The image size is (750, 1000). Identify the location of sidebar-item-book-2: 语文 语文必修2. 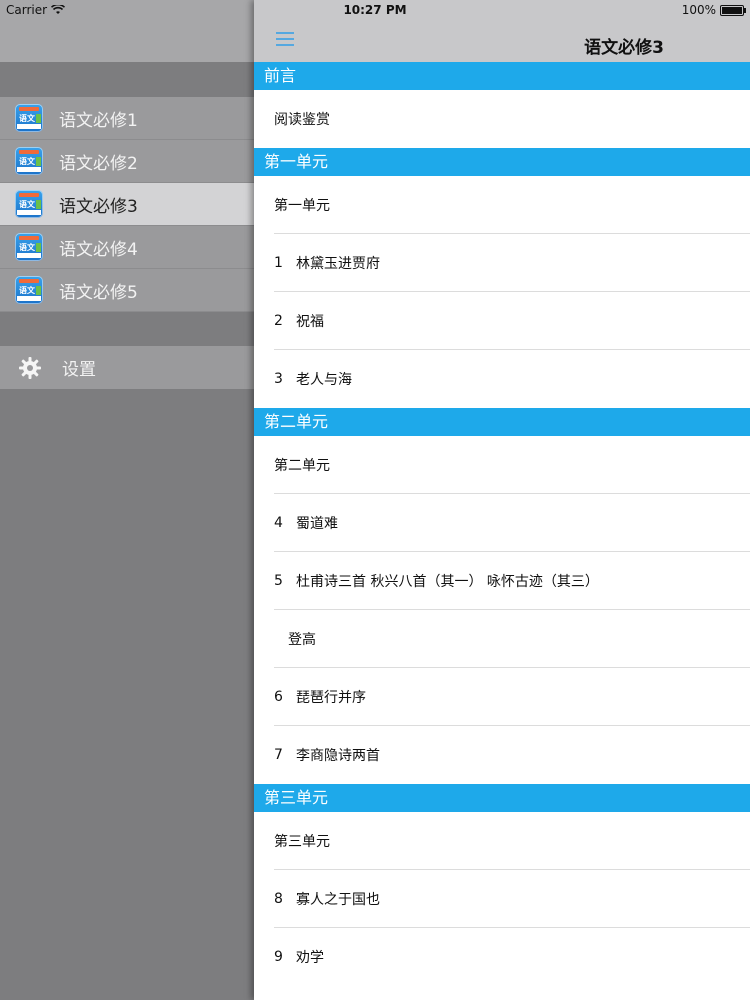
(127, 161).